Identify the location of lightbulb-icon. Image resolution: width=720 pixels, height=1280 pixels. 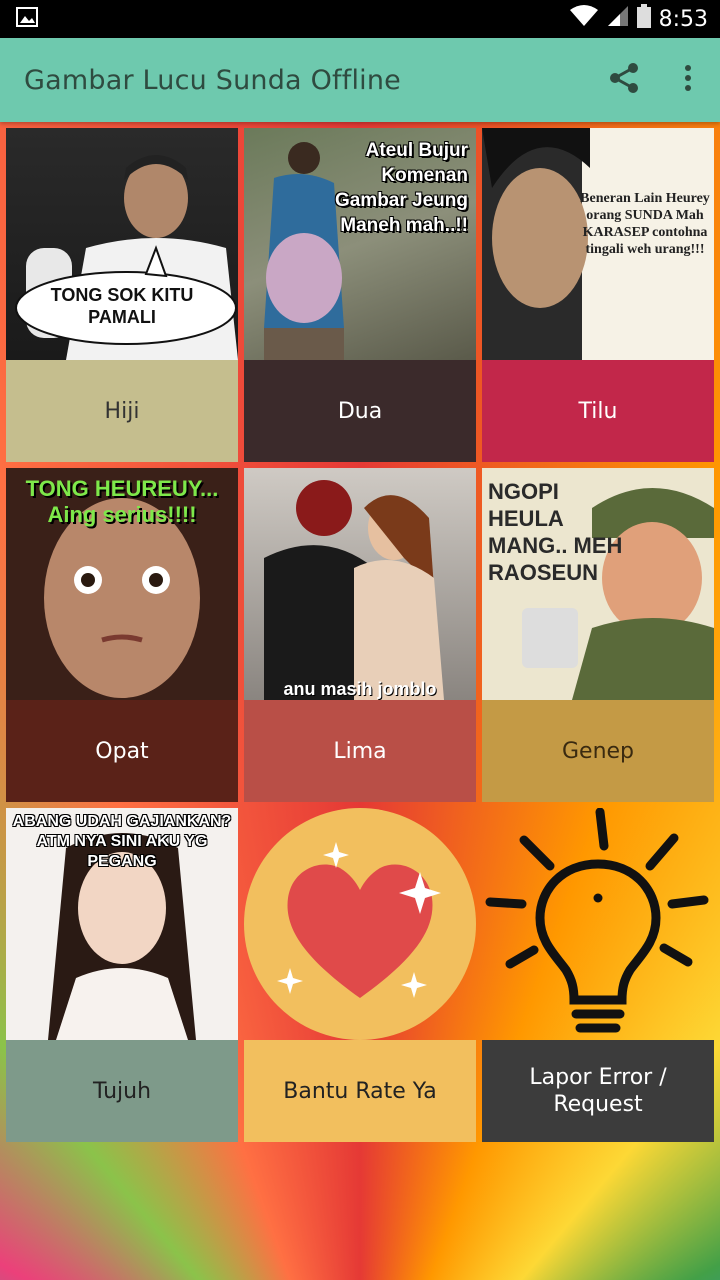
(597, 920).